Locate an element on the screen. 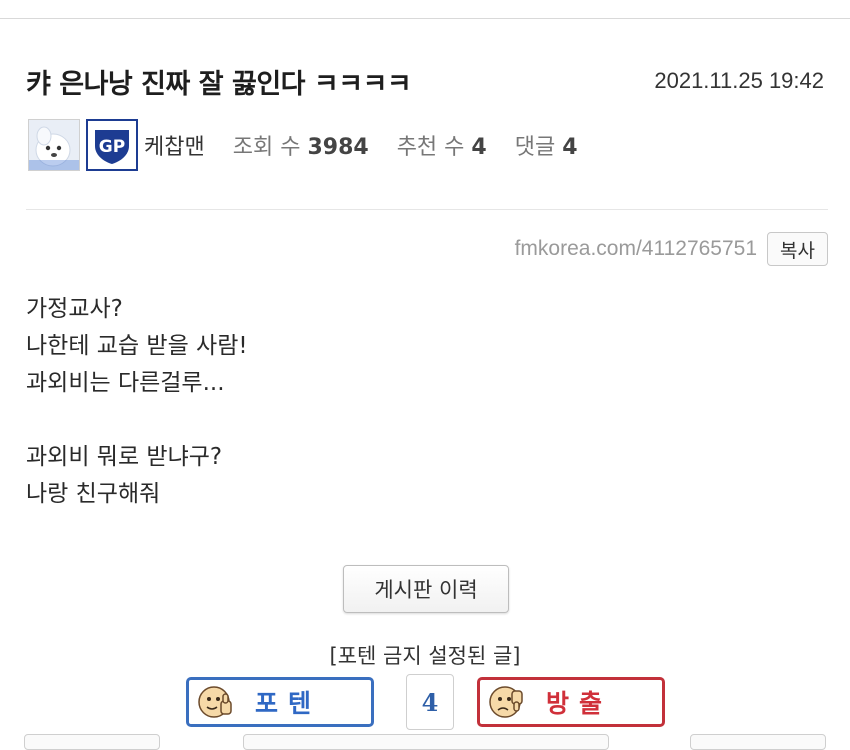  board-history-button: 게시판 이력 is located at coordinates (426, 589).